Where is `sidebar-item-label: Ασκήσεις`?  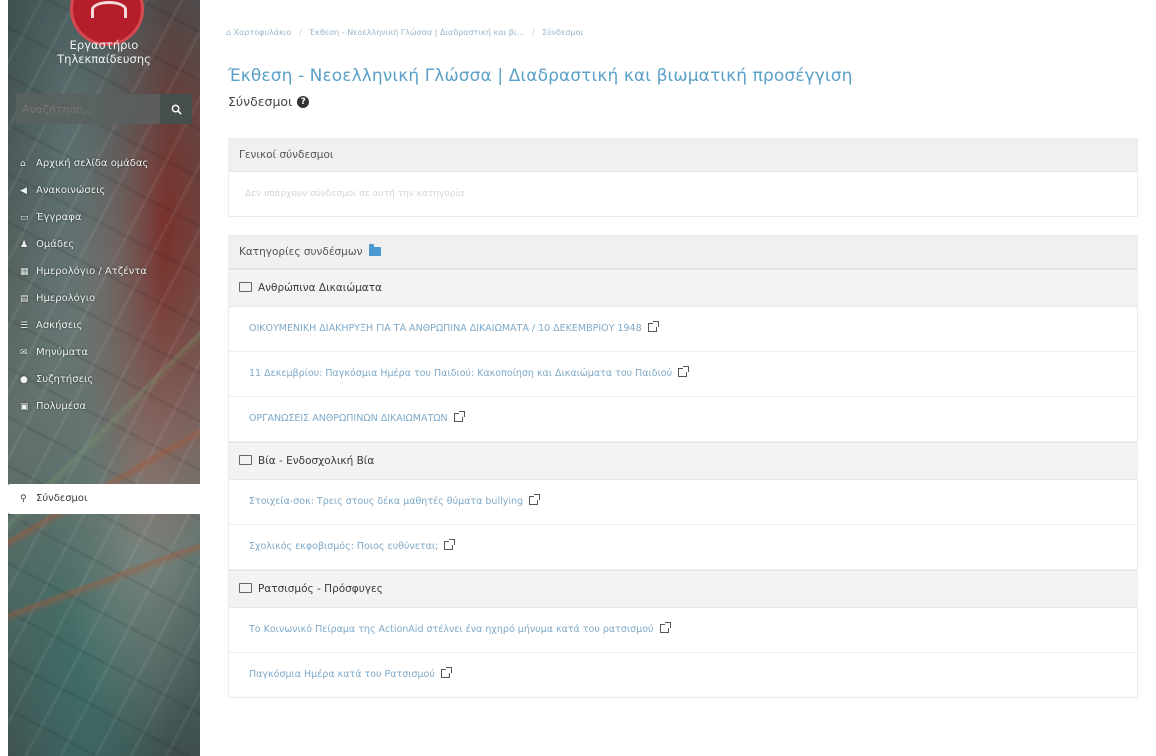
sidebar-item-label: Ασκήσεις is located at coordinates (59, 325).